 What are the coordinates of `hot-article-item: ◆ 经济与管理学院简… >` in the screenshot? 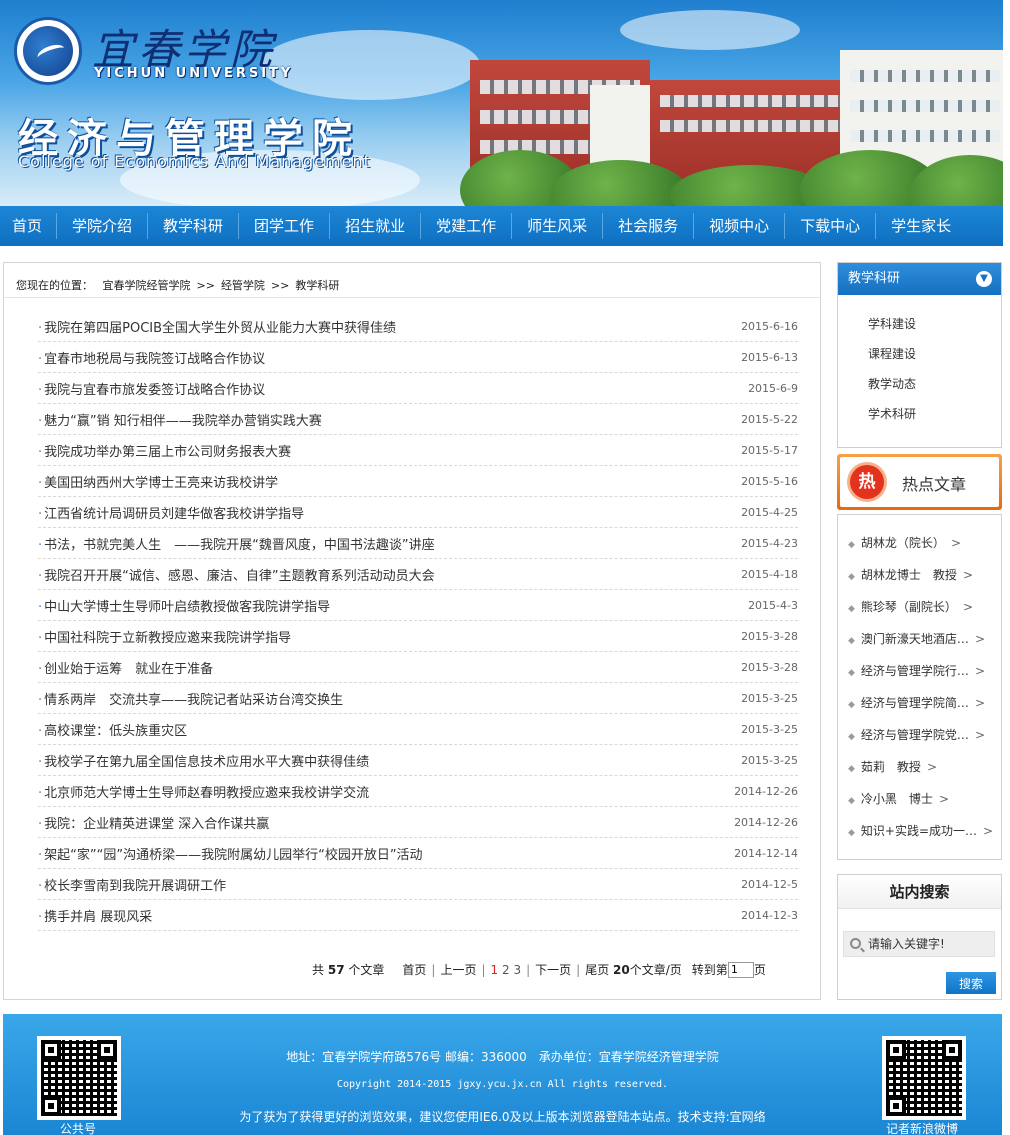 It's located at (919, 703).